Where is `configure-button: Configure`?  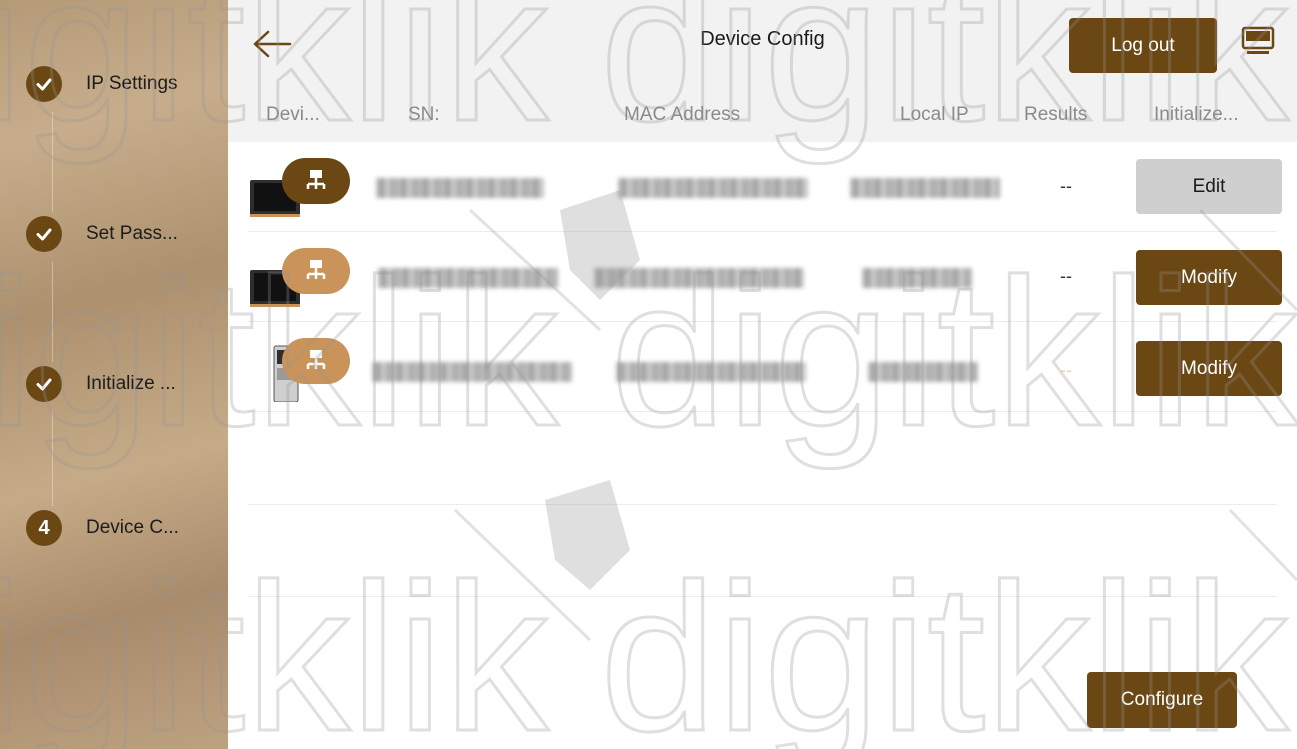
configure-button: Configure is located at coordinates (1162, 700).